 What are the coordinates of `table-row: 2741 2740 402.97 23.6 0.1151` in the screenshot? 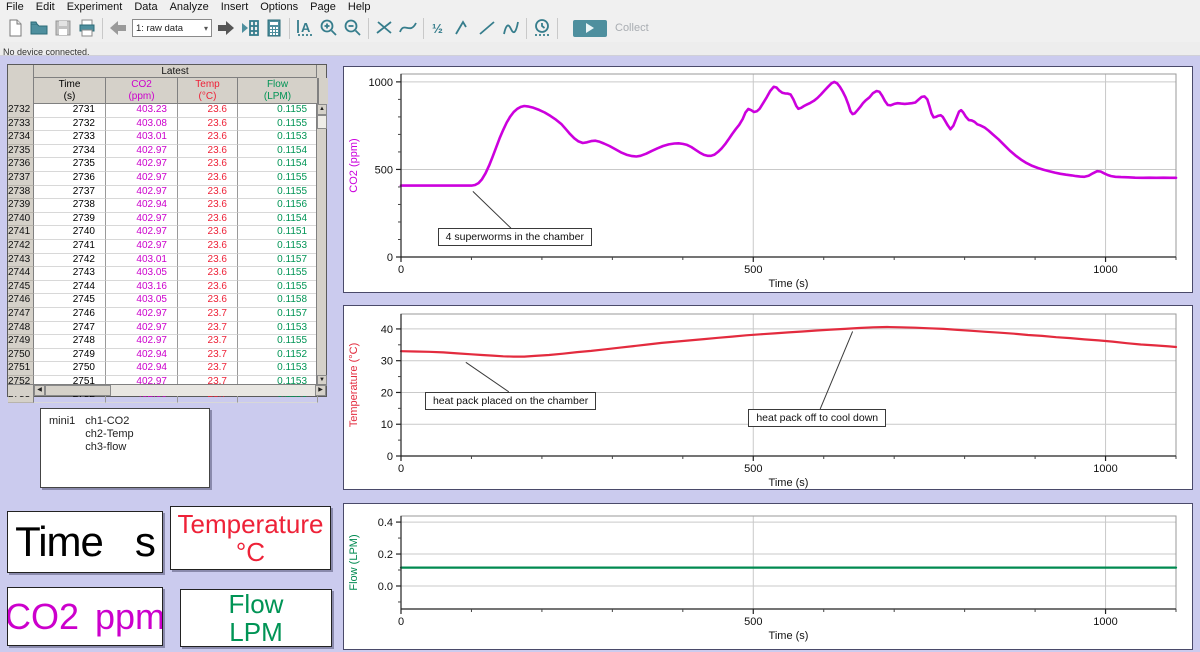 It's located at (167, 233).